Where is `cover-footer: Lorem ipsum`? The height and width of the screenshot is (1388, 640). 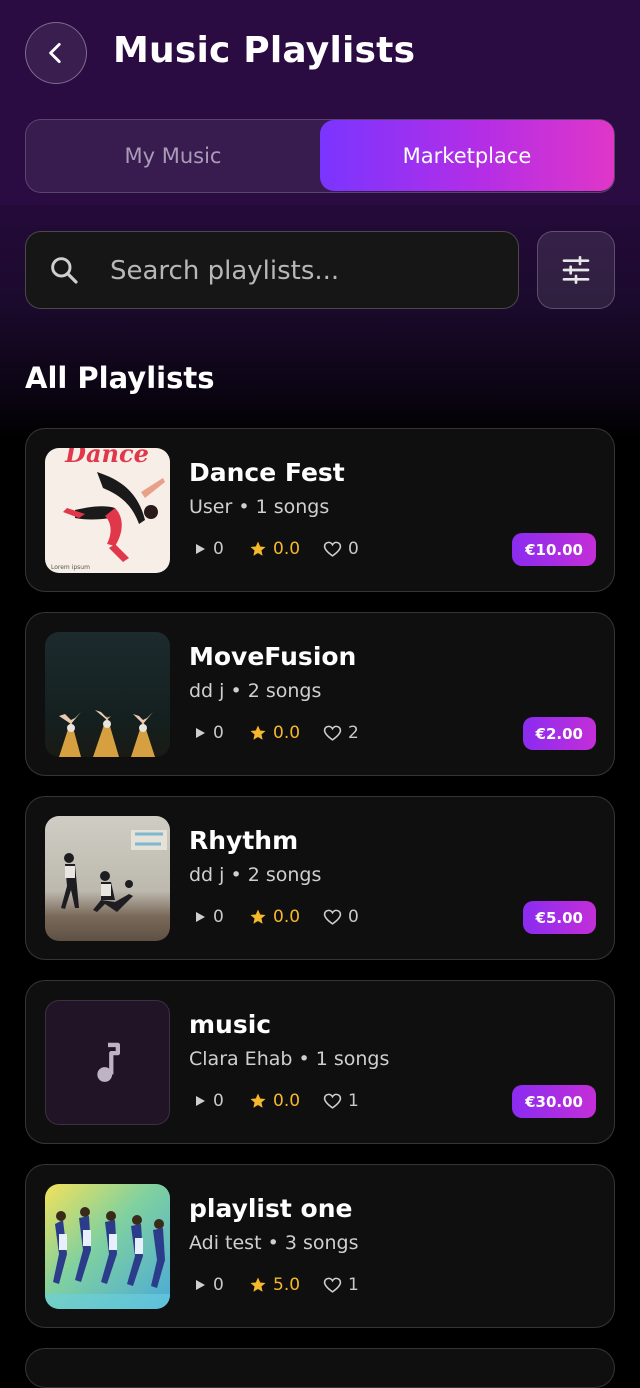 cover-footer: Lorem ipsum is located at coordinates (70, 567).